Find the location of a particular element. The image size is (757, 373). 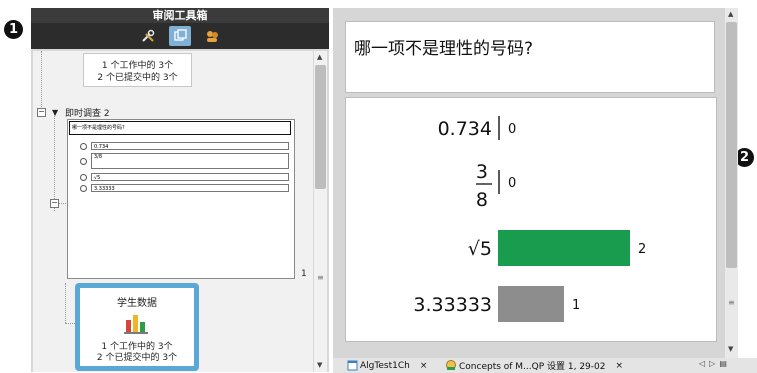

callout-1: 1 is located at coordinates (13, 29).